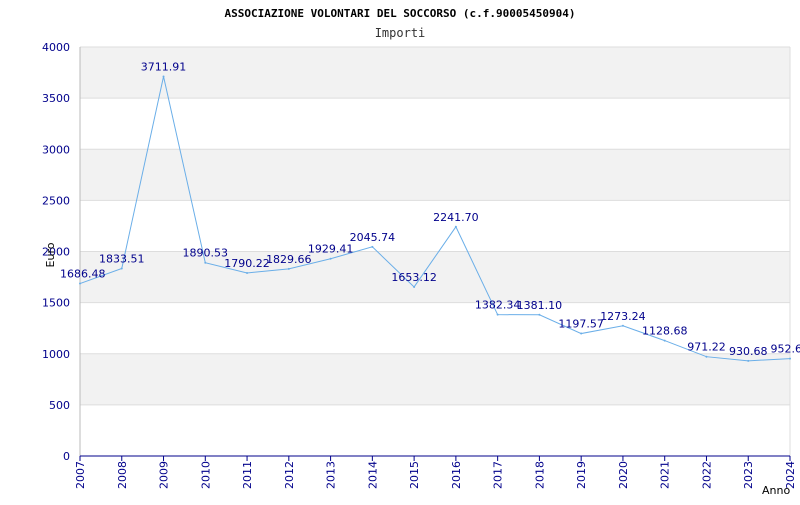  I want to click on y-tick-label: 4000, so click(56, 47).